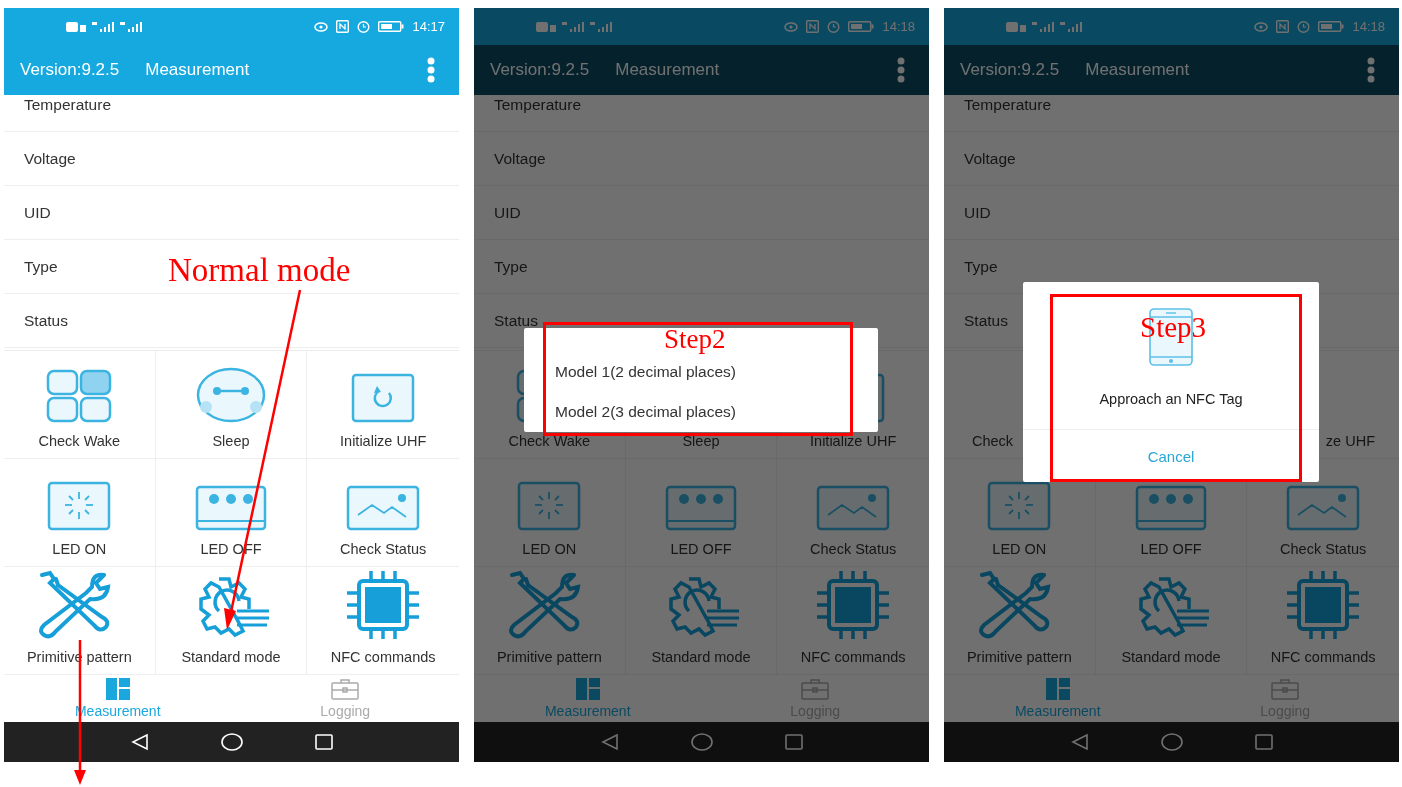  I want to click on dialog-message: Approach an NFC Tag, so click(1171, 399).